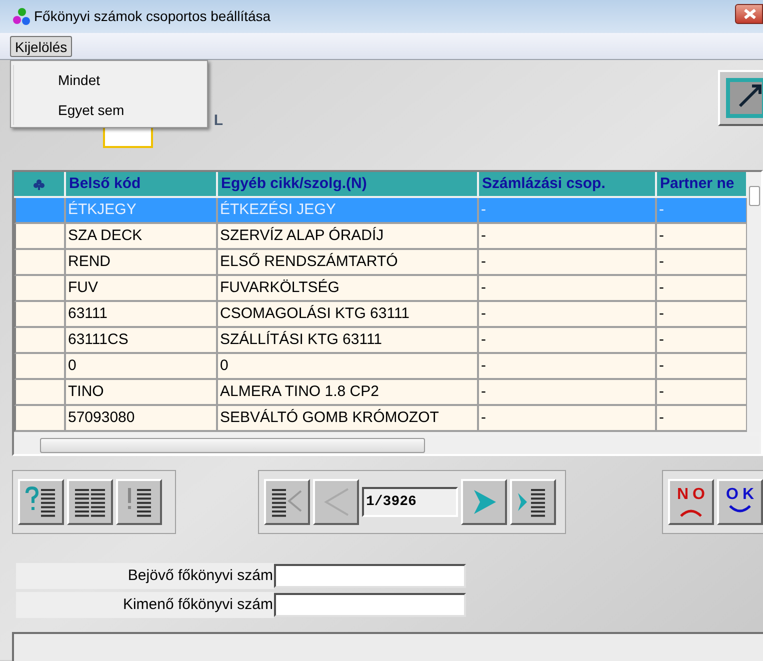 The width and height of the screenshot is (763, 661). I want to click on help-list-button, so click(41, 502).